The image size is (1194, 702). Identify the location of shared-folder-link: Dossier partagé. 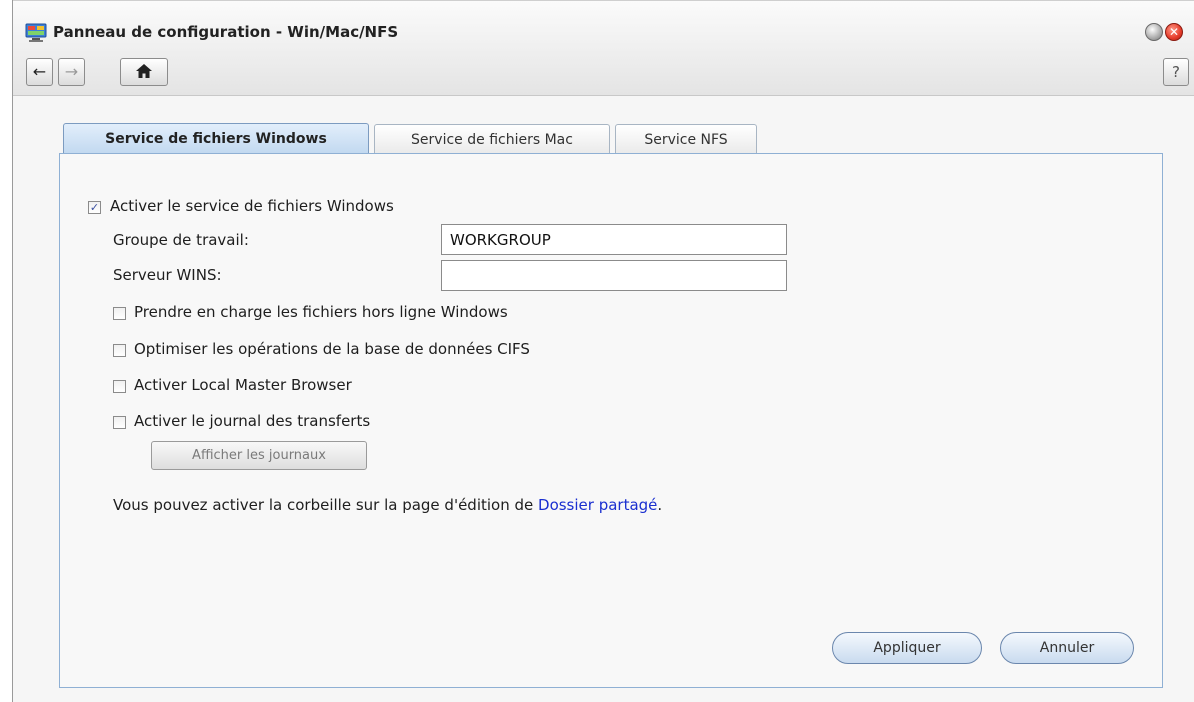
(597, 505).